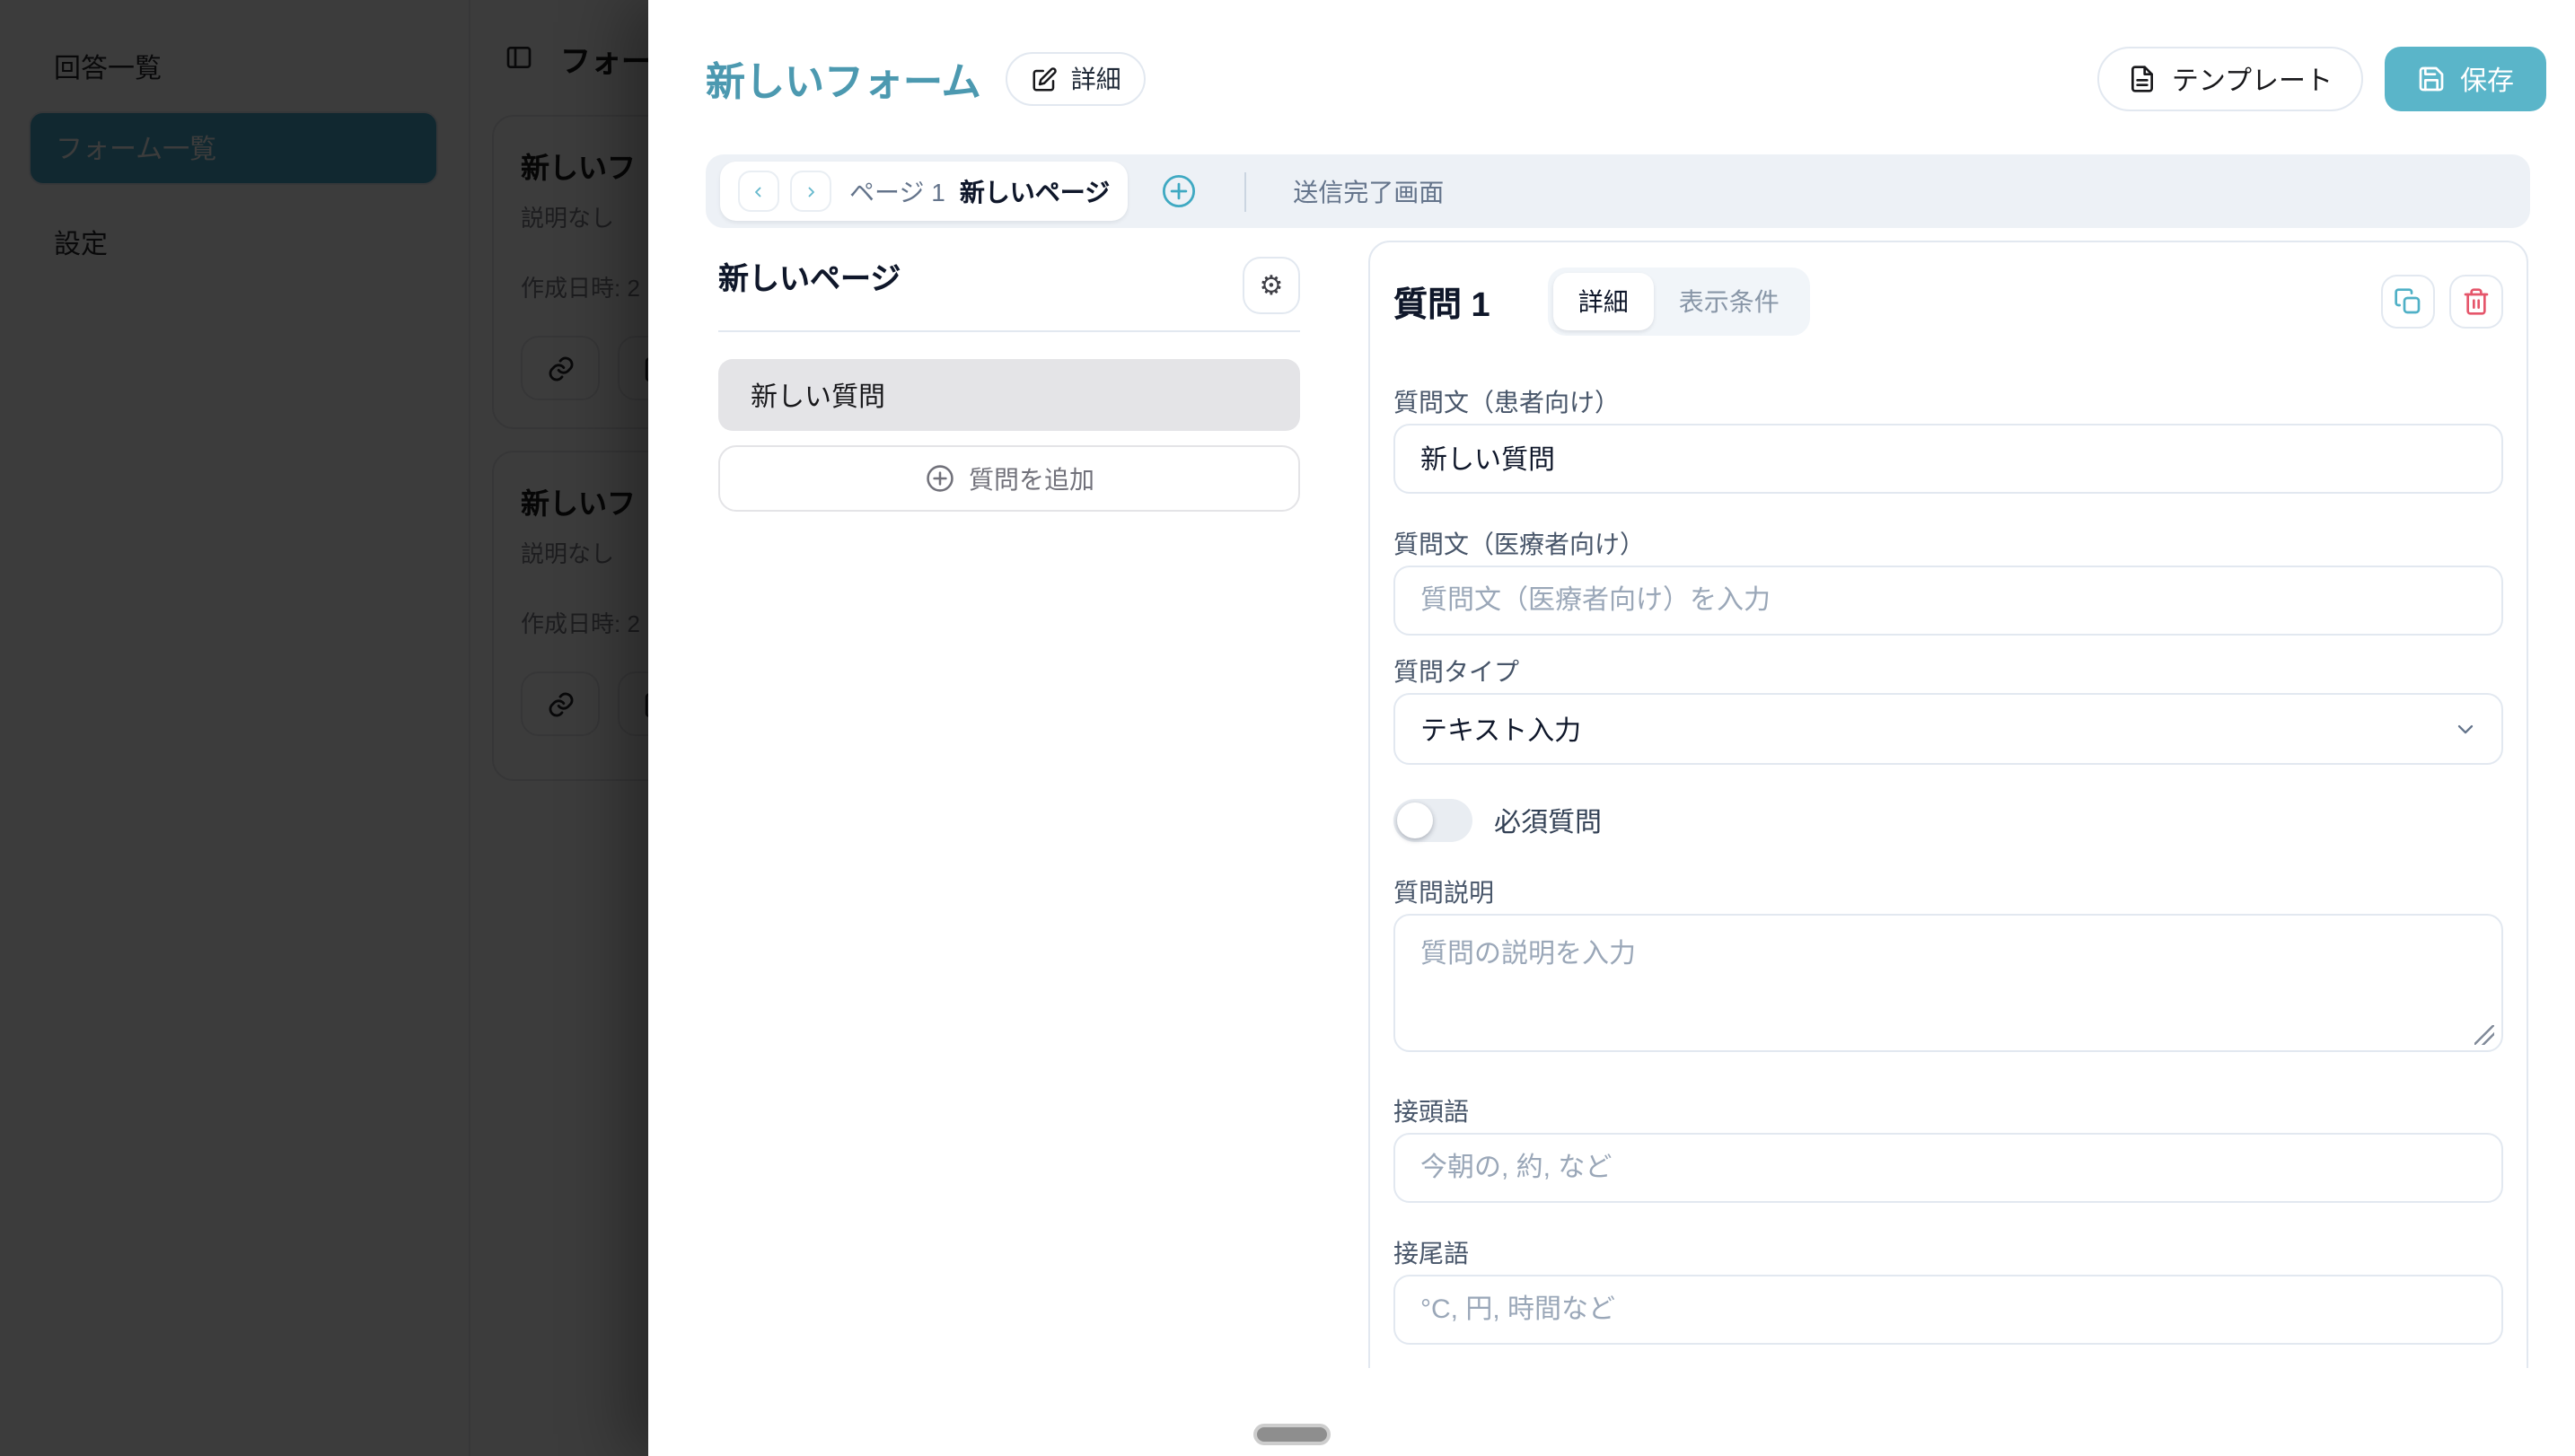 The image size is (2575, 1456). Describe the element at coordinates (2465, 729) in the screenshot. I see `chevron-down-icon` at that location.